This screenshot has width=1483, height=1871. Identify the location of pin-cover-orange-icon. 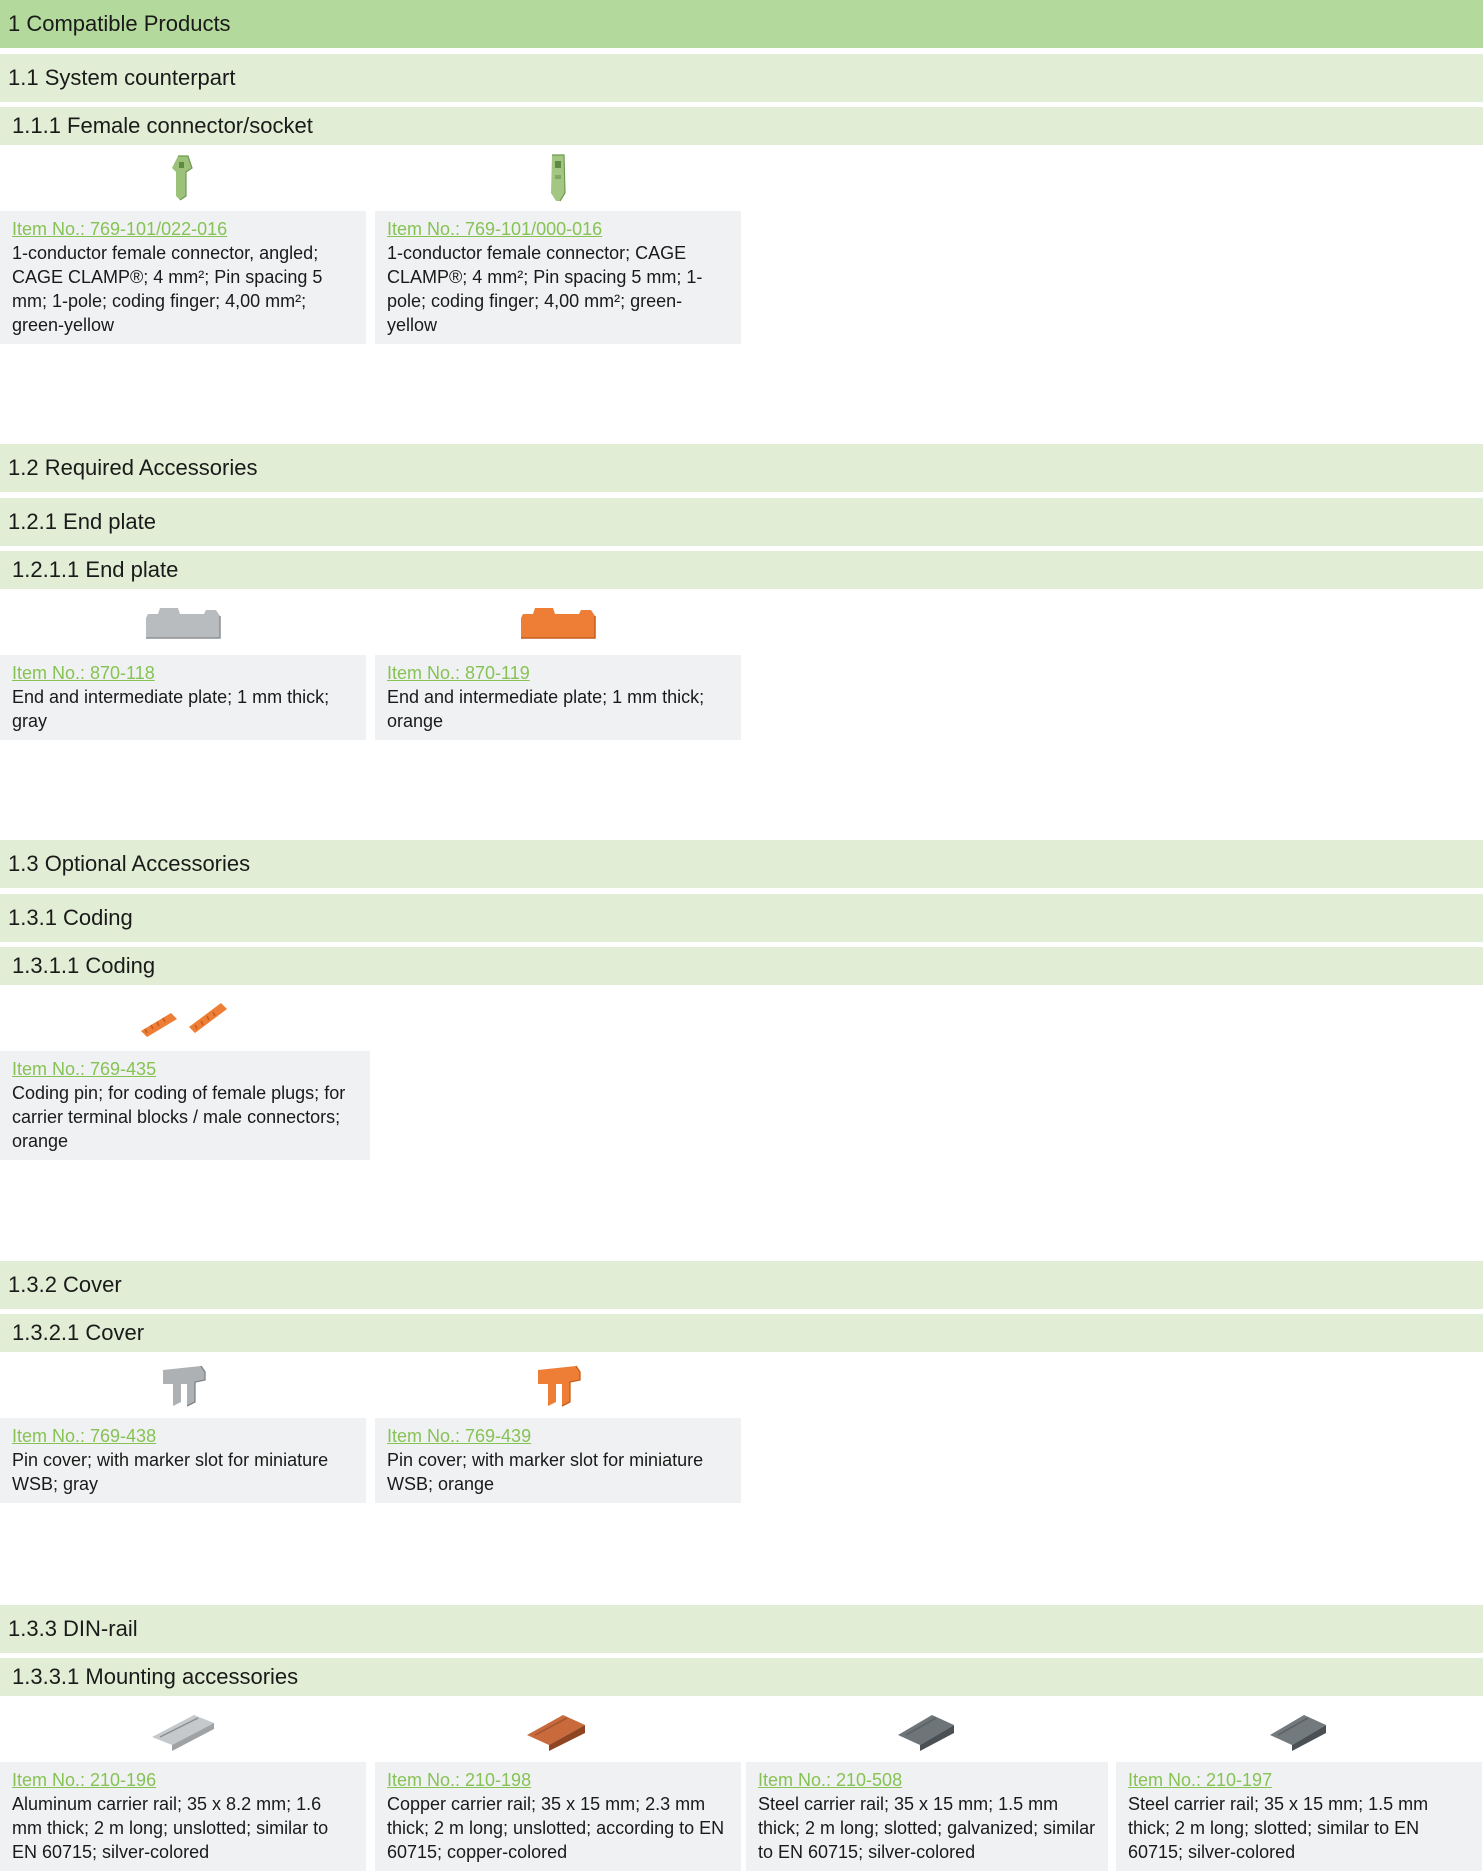
(559, 1386).